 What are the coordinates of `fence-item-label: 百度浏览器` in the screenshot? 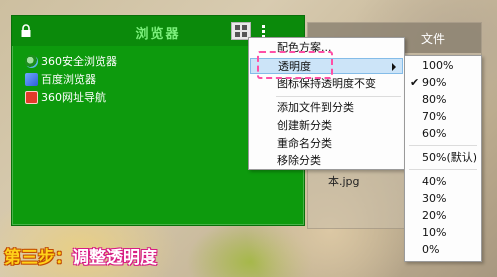 It's located at (68, 79).